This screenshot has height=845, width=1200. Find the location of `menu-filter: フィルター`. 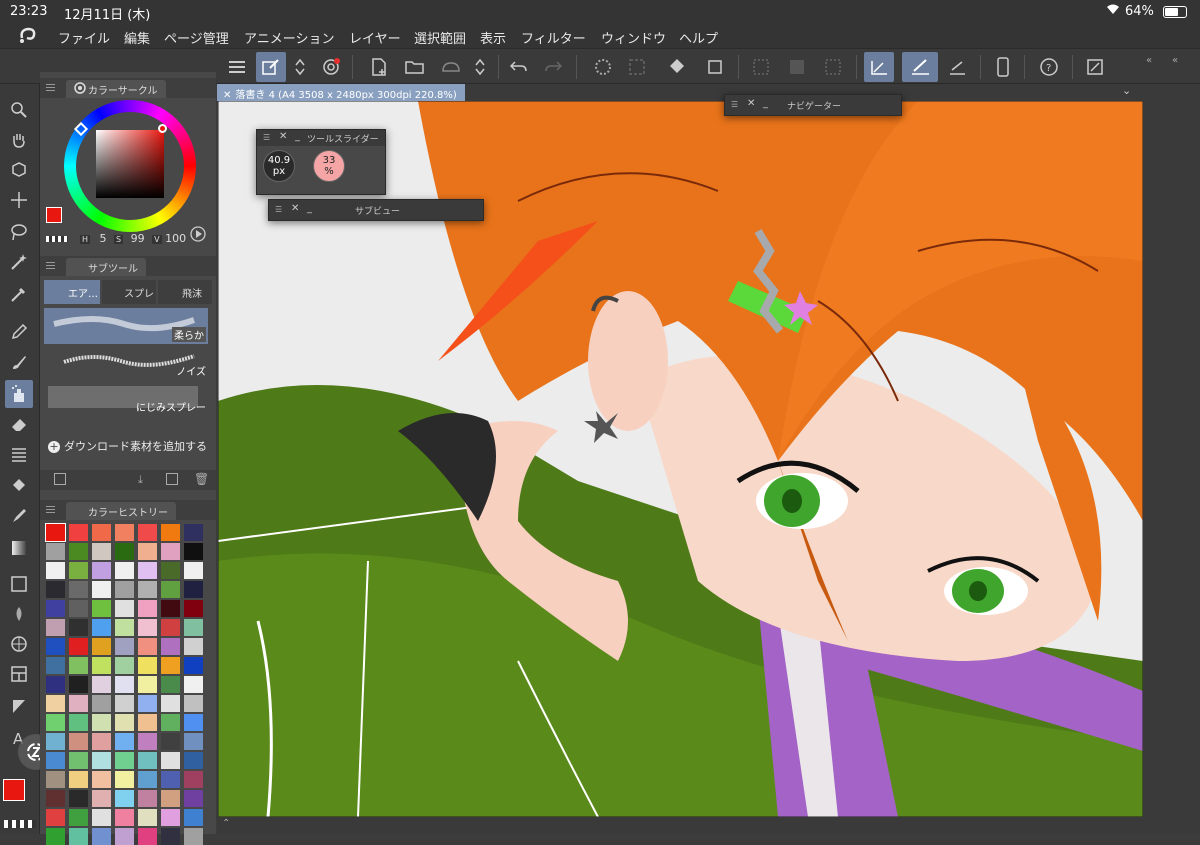

menu-filter: フィルター is located at coordinates (553, 37).